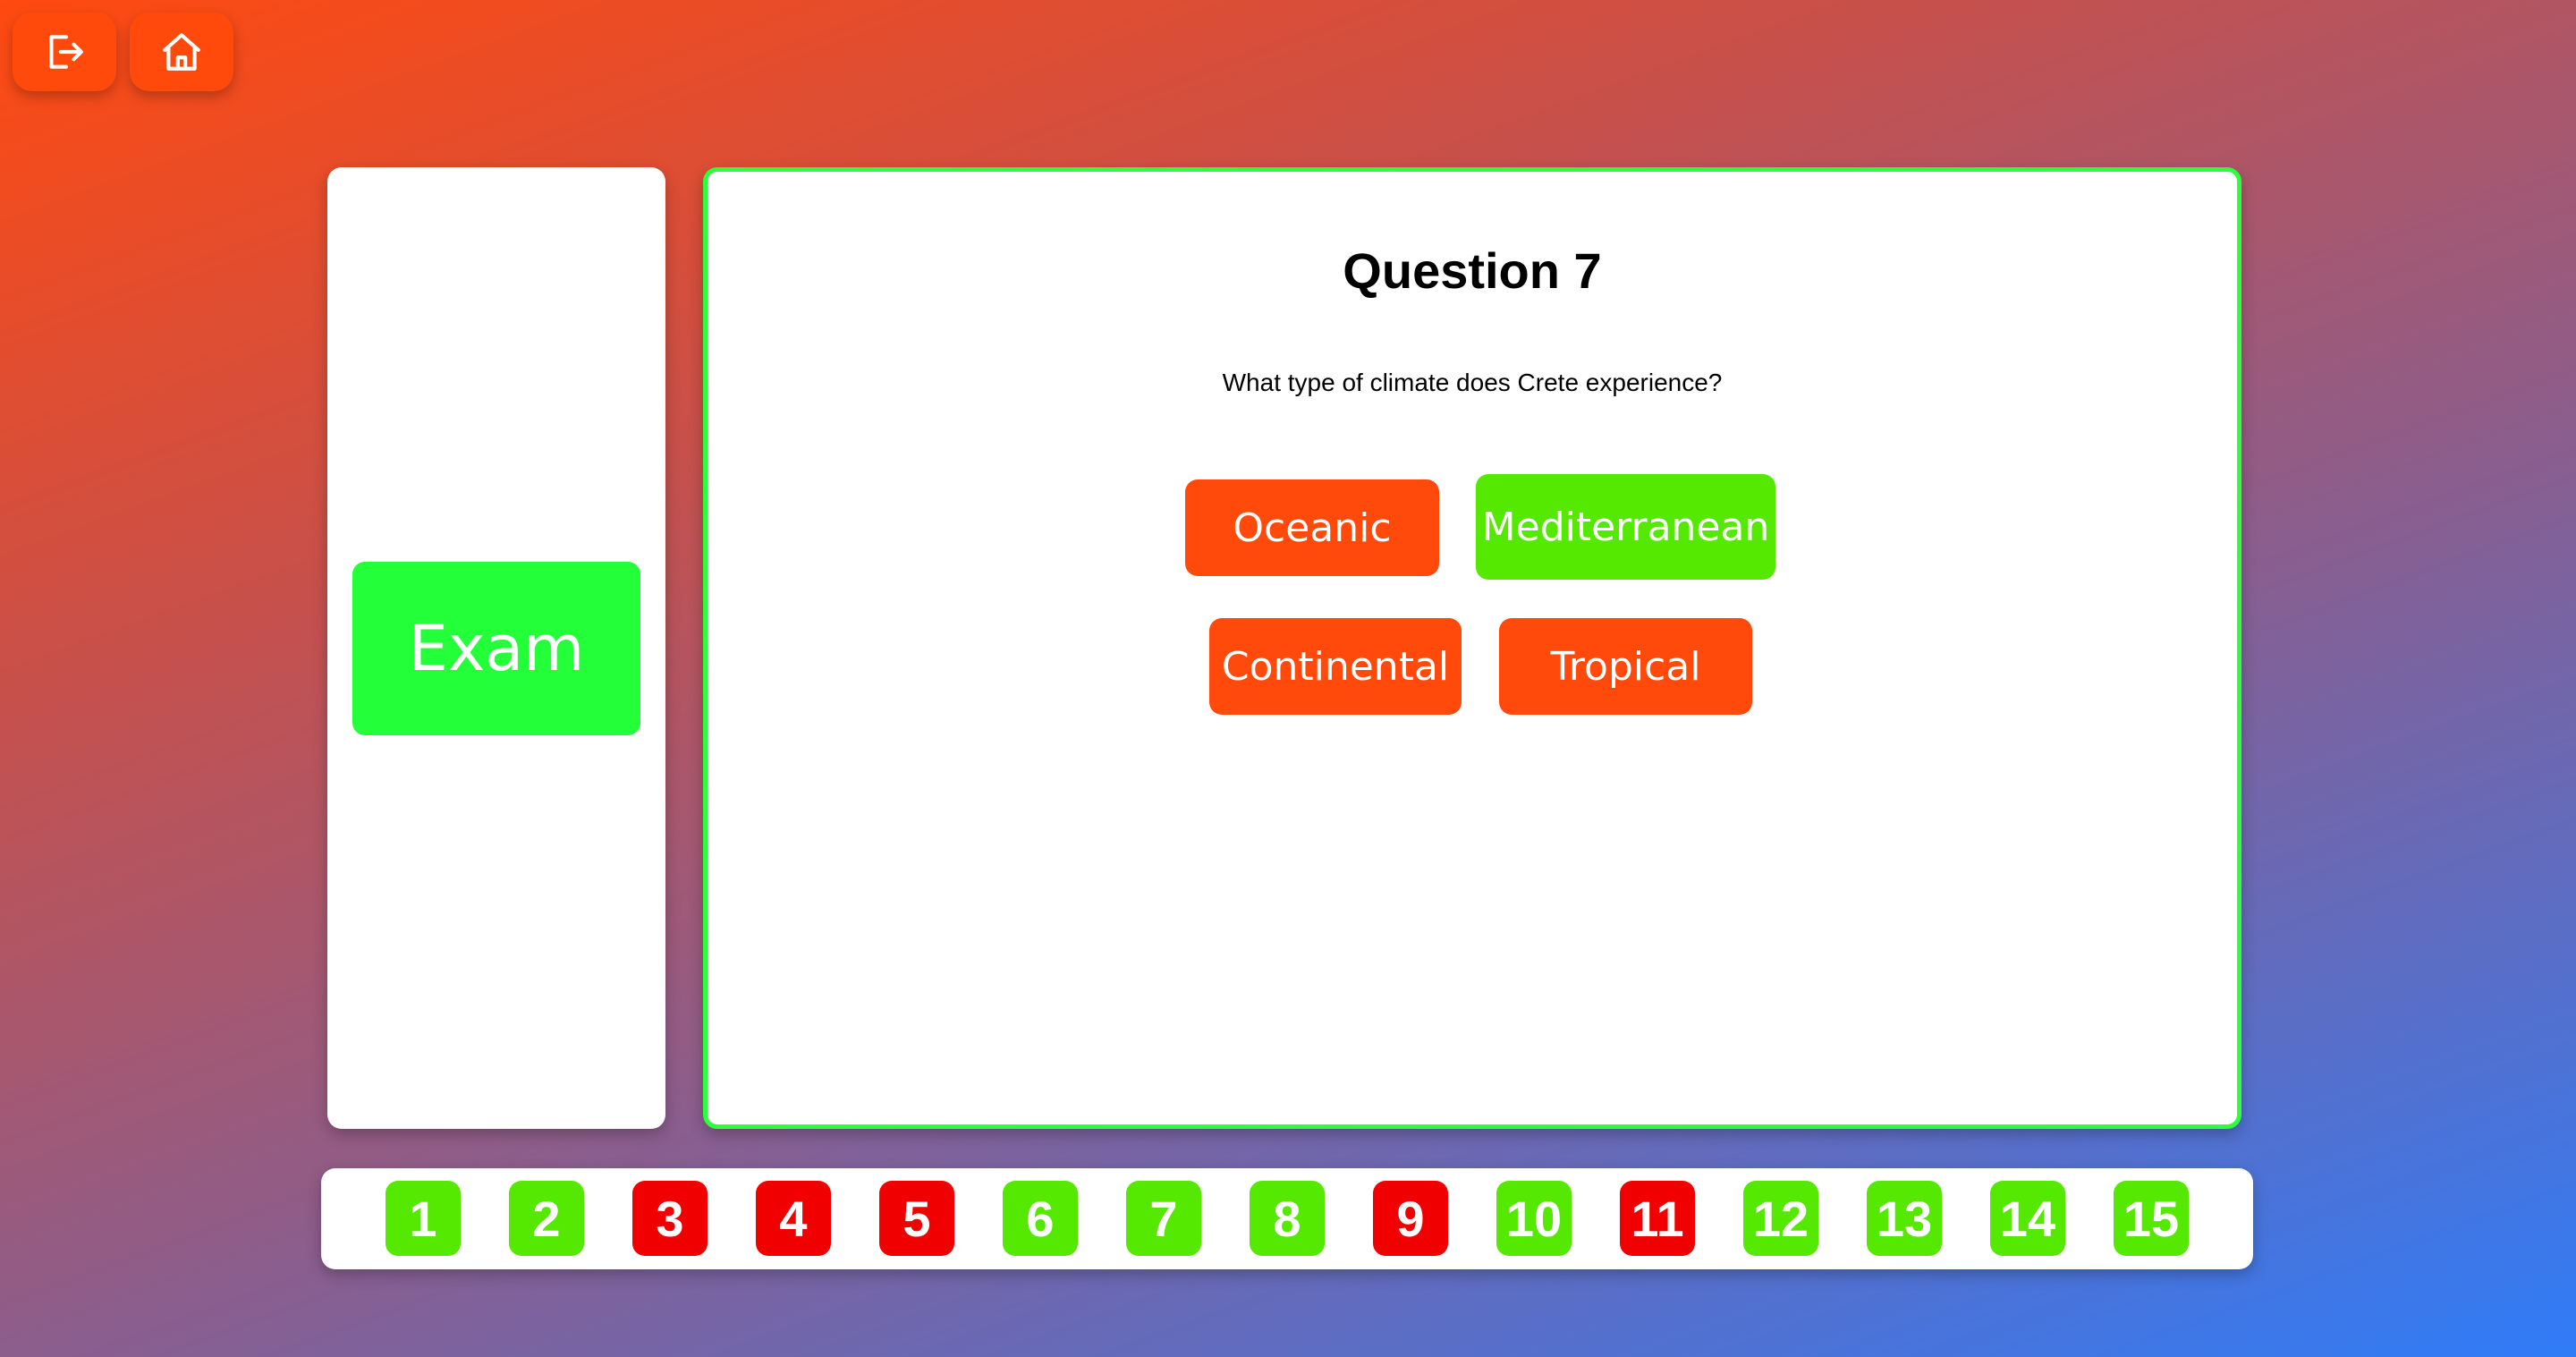 The image size is (2576, 1357). I want to click on home-button, so click(181, 52).